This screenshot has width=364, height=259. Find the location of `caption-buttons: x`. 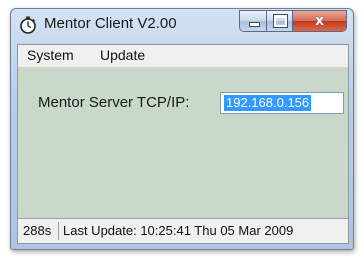

caption-buttons: x is located at coordinates (293, 21).